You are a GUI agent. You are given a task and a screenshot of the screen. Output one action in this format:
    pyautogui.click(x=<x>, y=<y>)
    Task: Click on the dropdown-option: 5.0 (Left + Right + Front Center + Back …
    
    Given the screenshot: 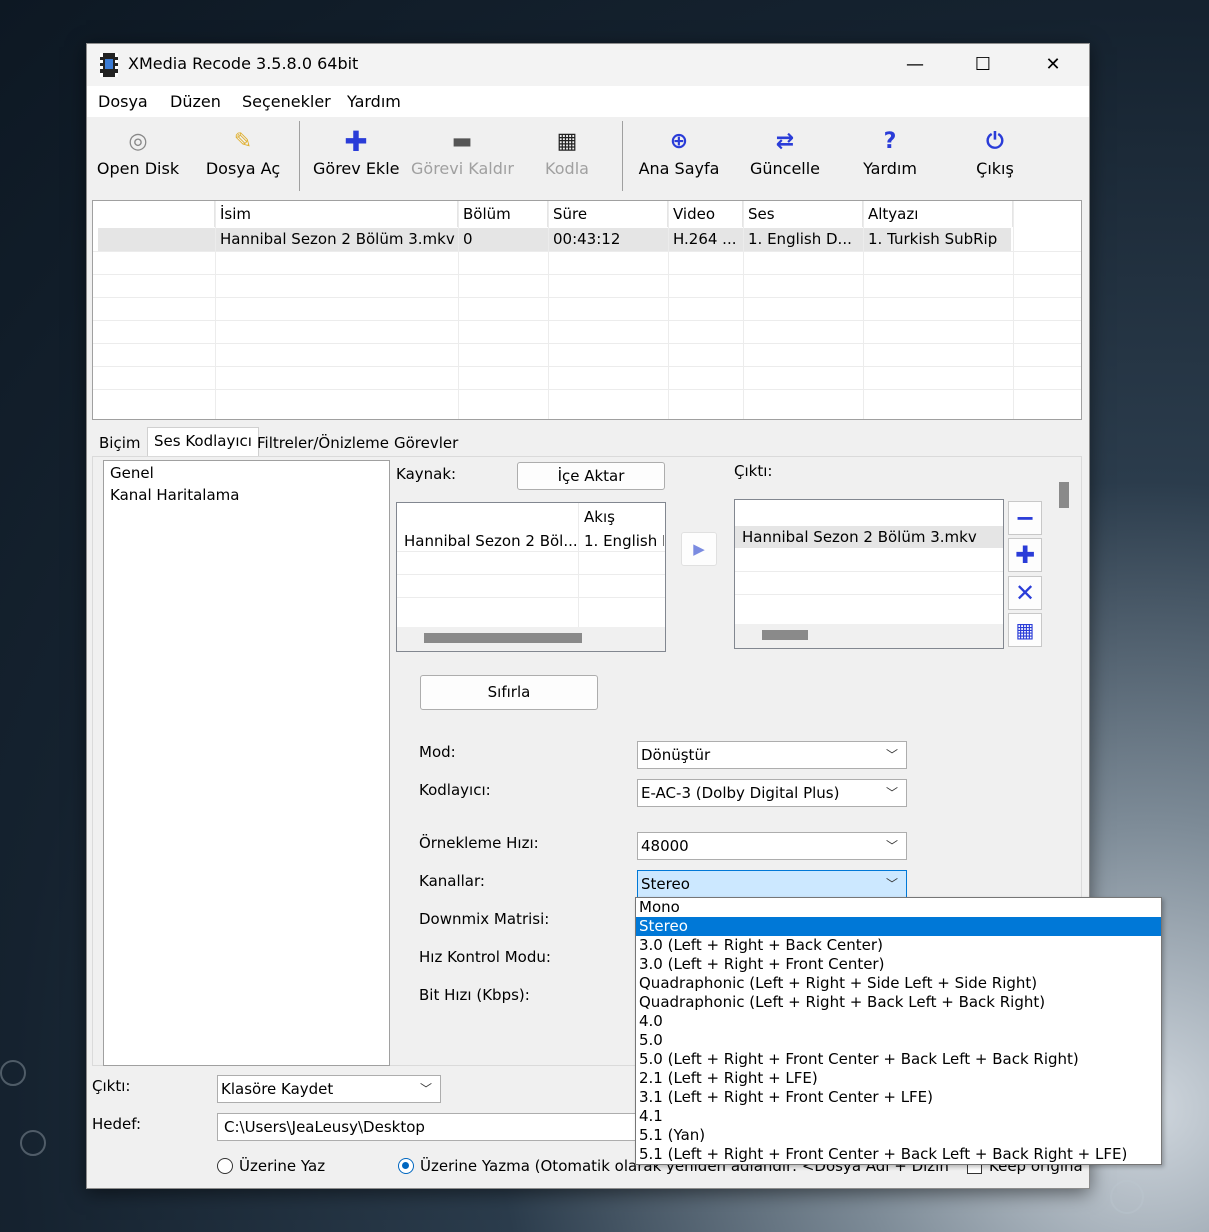 What is the action you would take?
    pyautogui.click(x=898, y=1059)
    